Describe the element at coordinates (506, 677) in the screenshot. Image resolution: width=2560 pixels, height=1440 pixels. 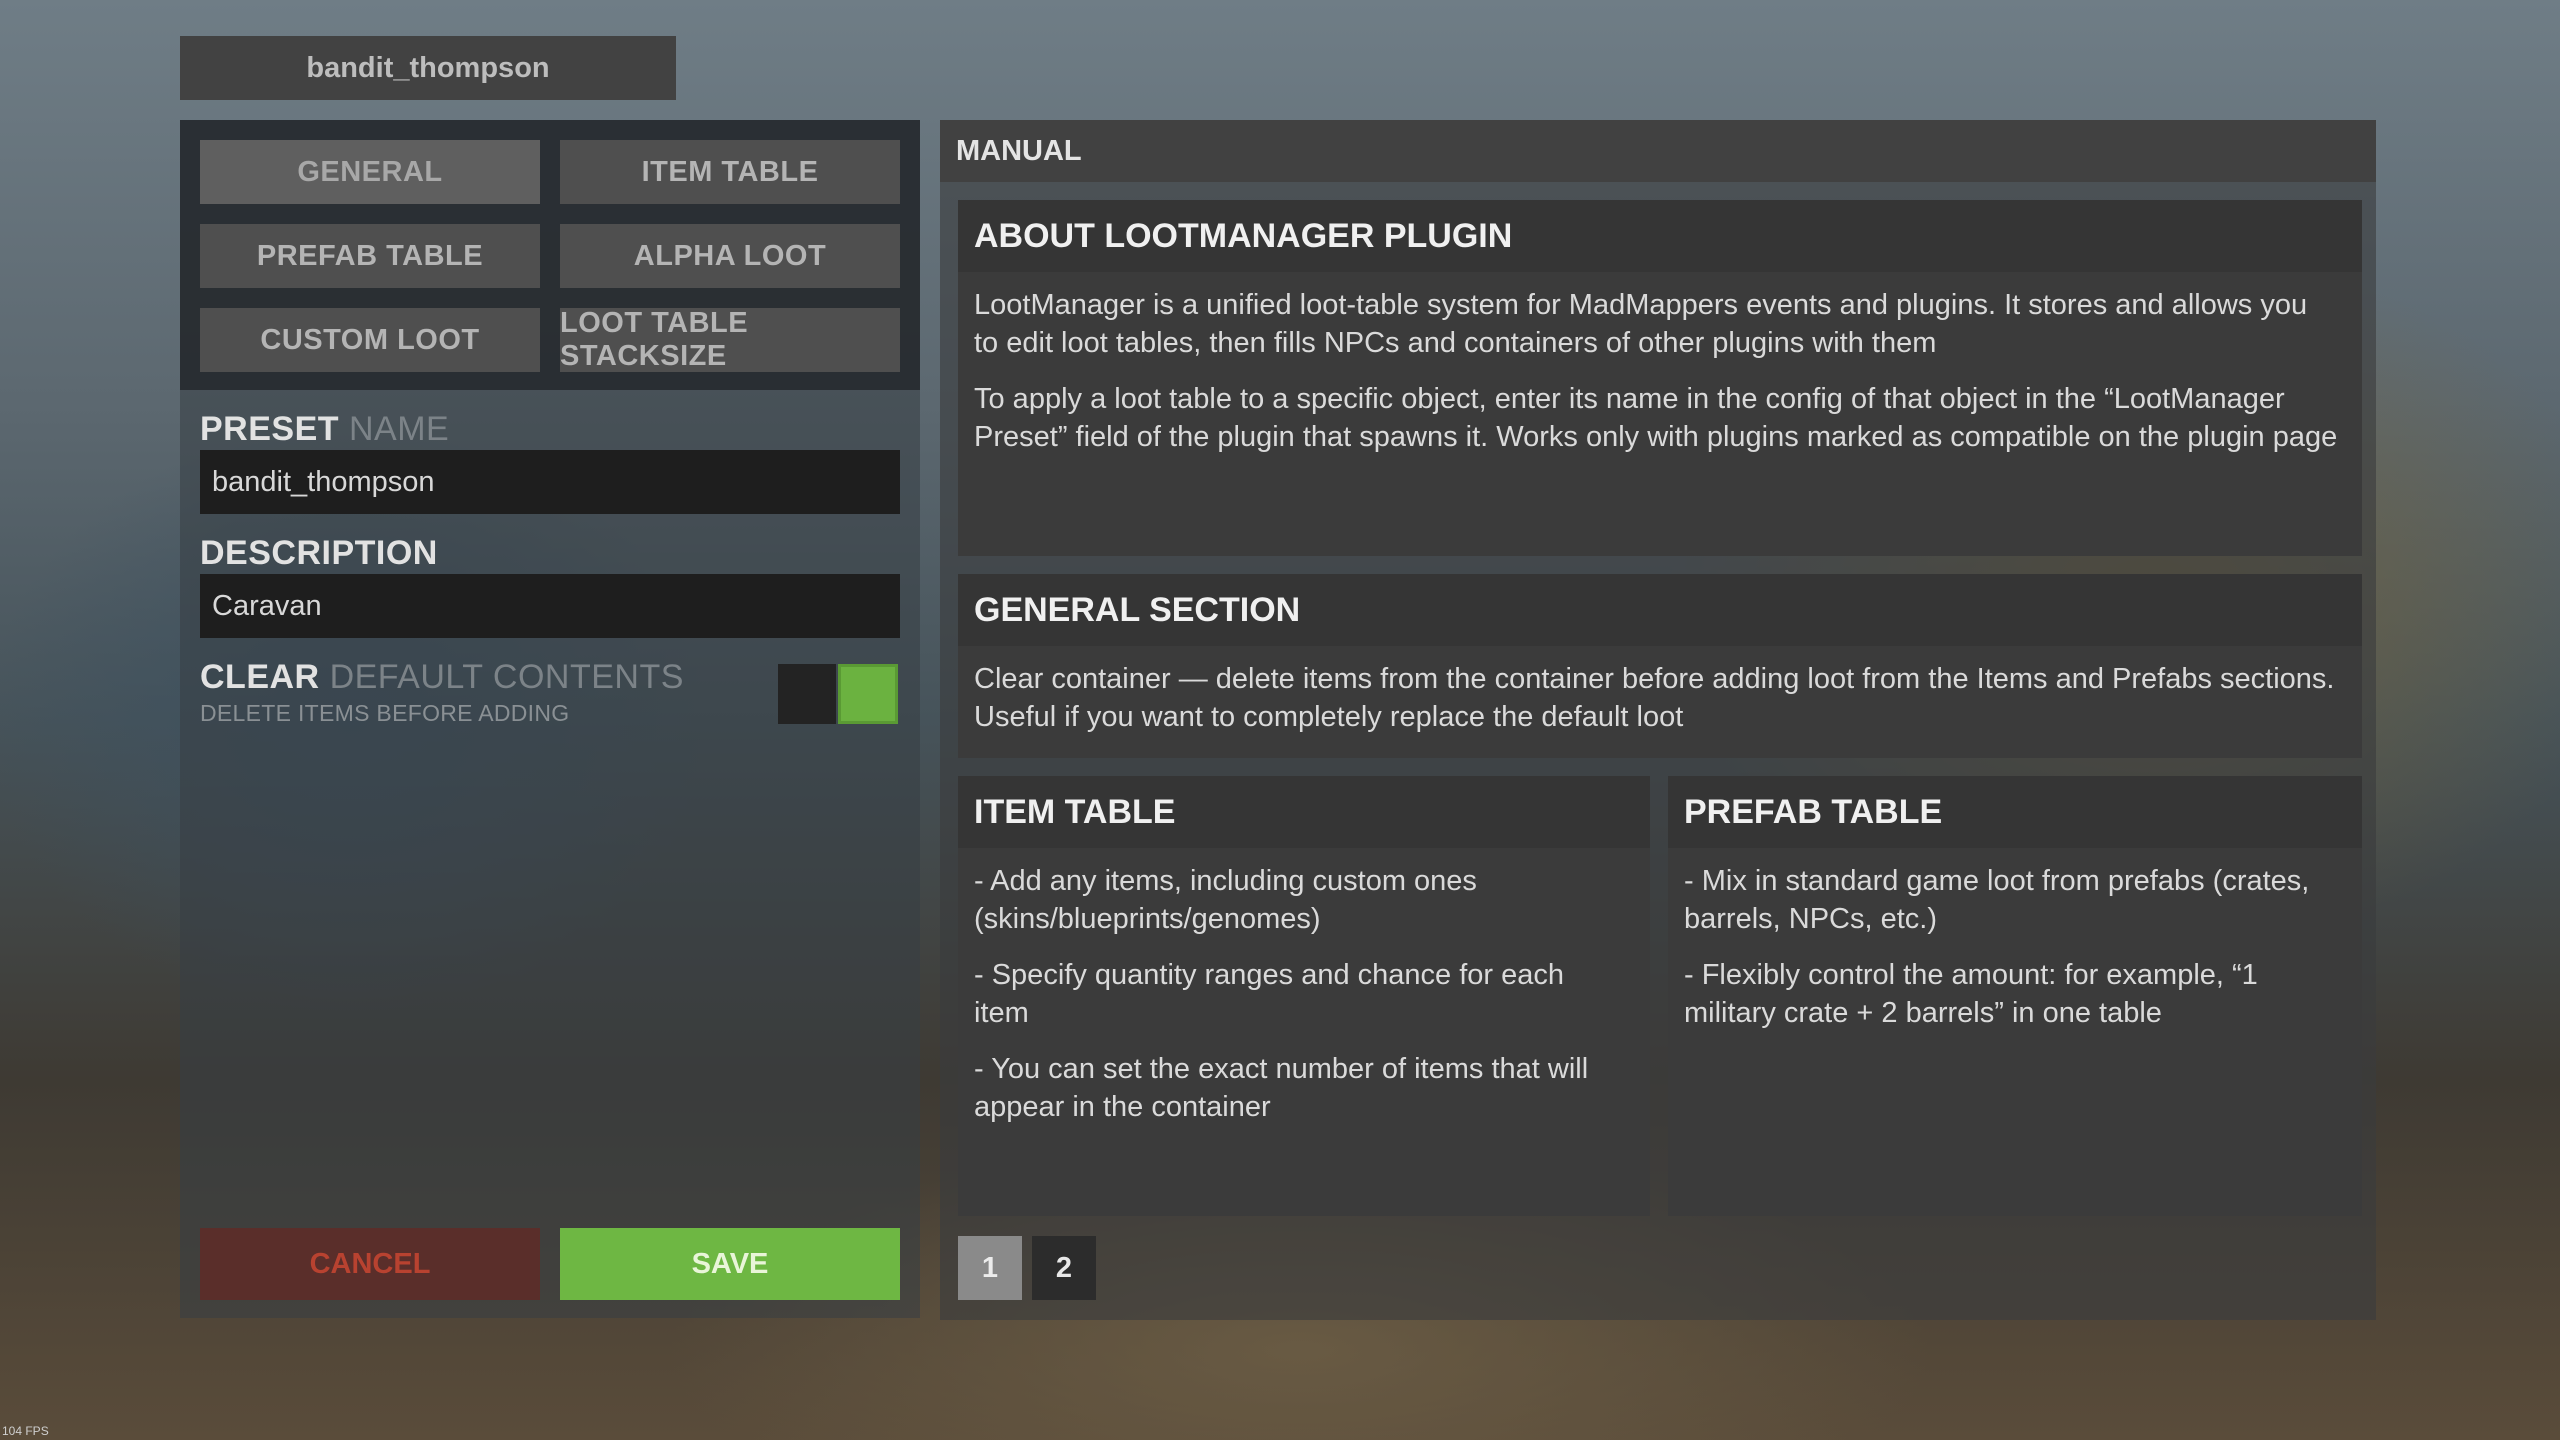
I see `clear-label-dim: DEFAULT CONTENTS` at that location.